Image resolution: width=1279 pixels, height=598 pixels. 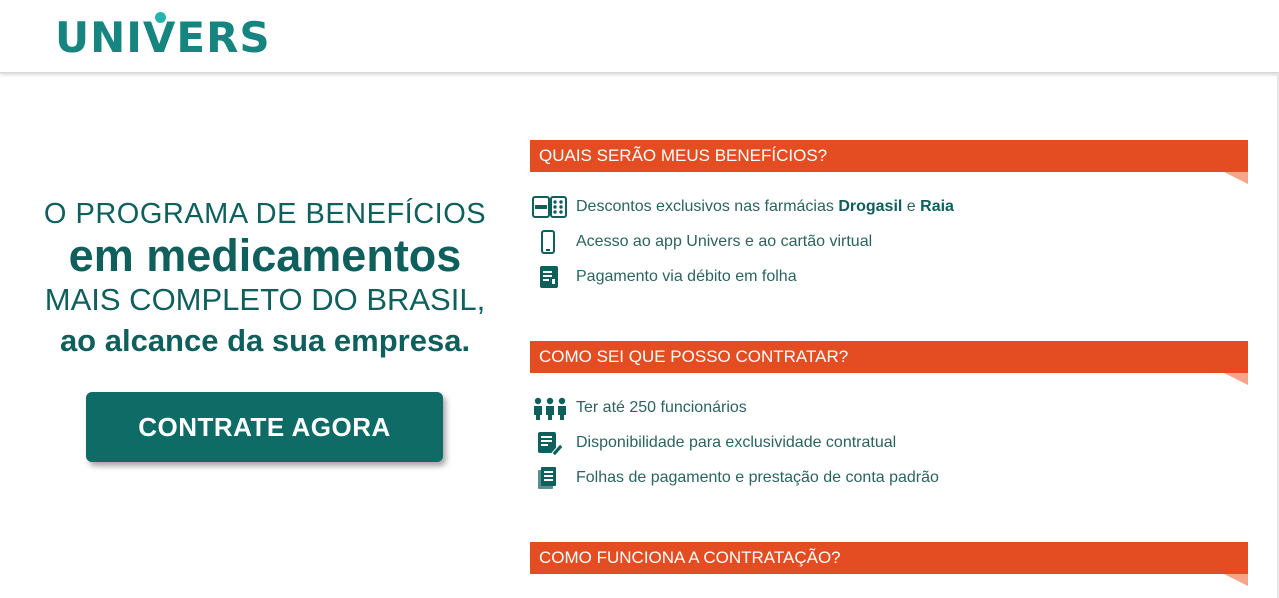 I want to click on payslip-icon, so click(x=550, y=277).